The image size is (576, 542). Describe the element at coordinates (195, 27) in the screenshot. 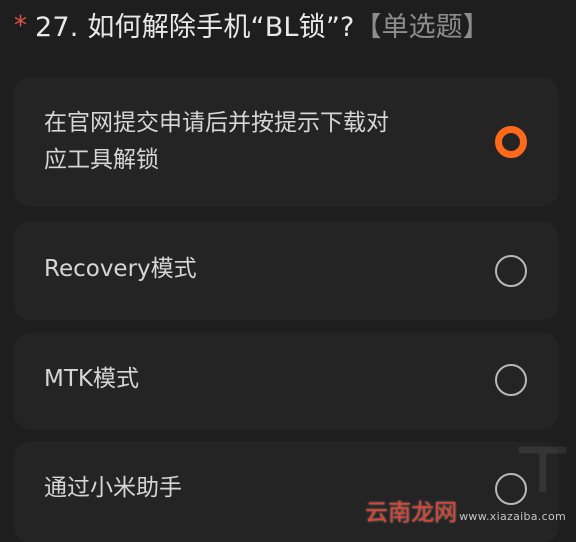

I see `question-title: 27. 如何解除手机“BL锁”?` at that location.